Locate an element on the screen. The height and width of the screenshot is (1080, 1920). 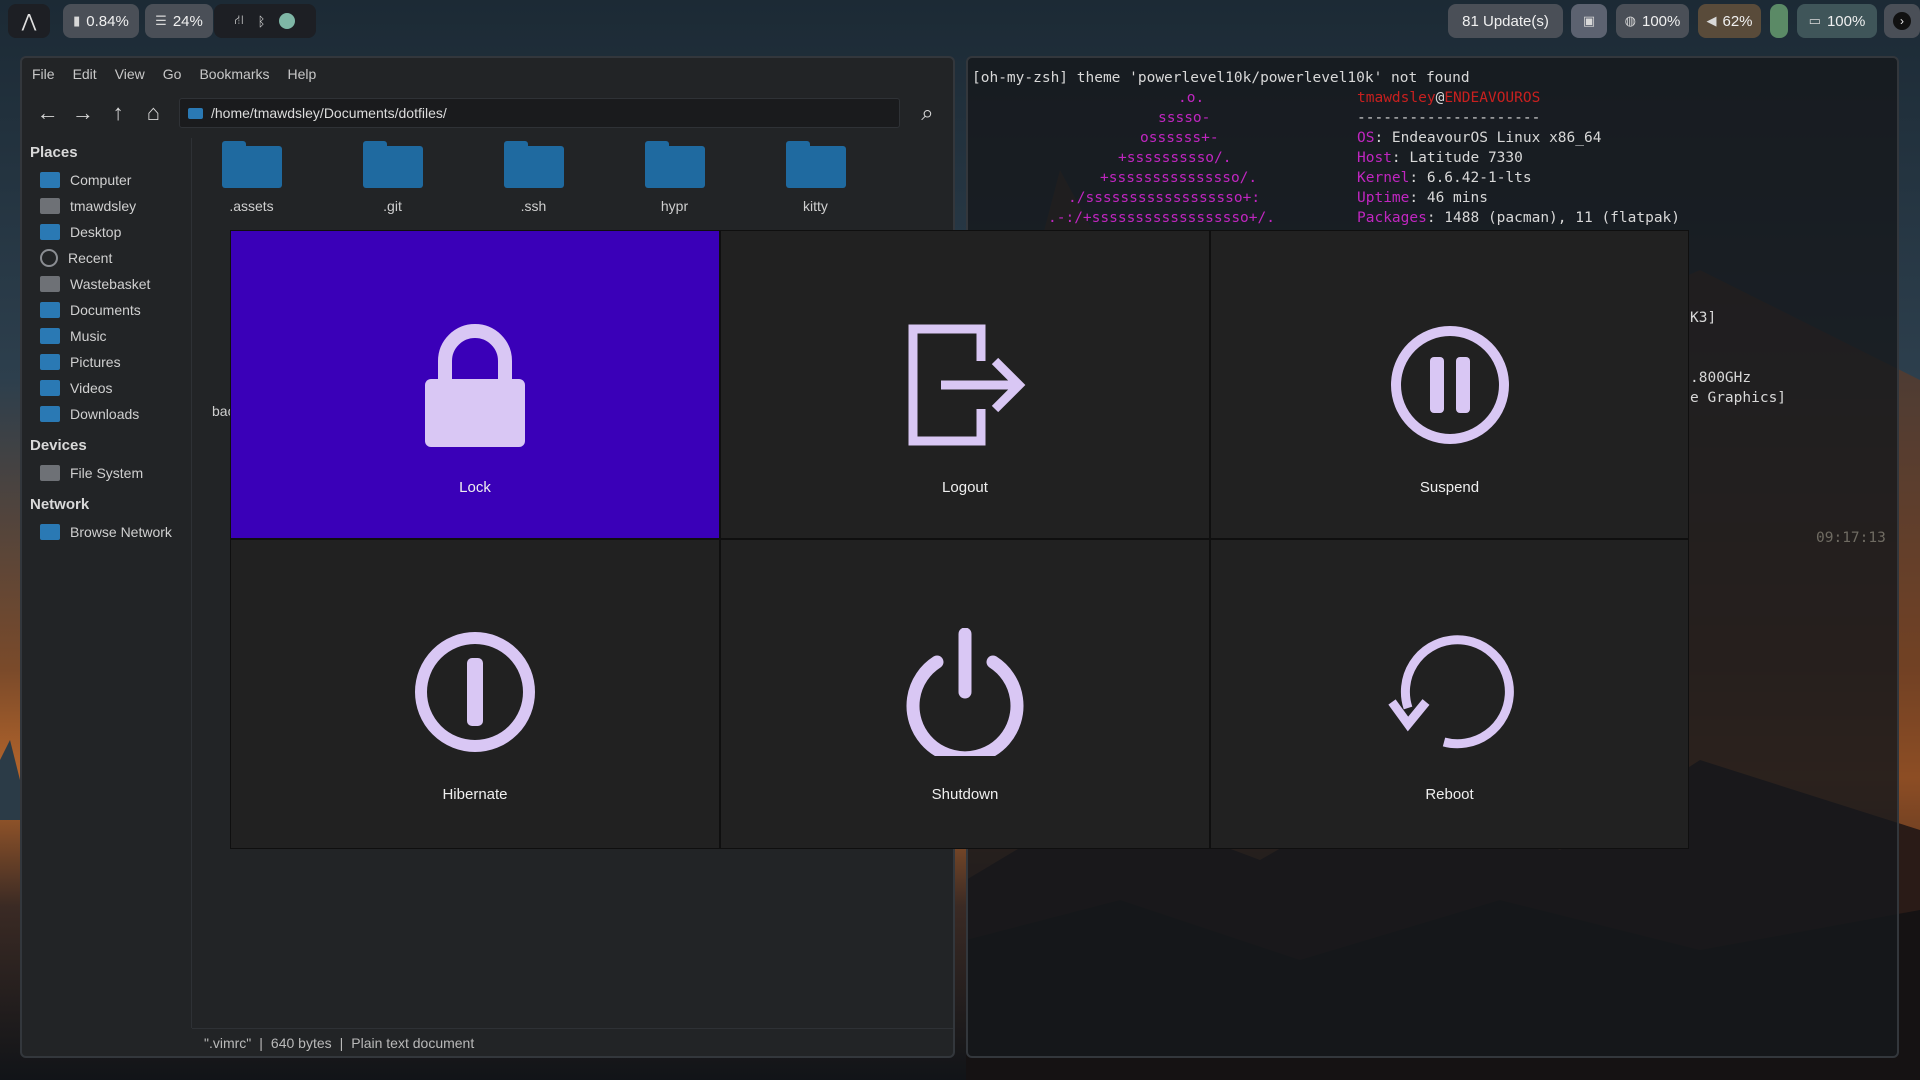
section-network: Network is located at coordinates (60, 504).